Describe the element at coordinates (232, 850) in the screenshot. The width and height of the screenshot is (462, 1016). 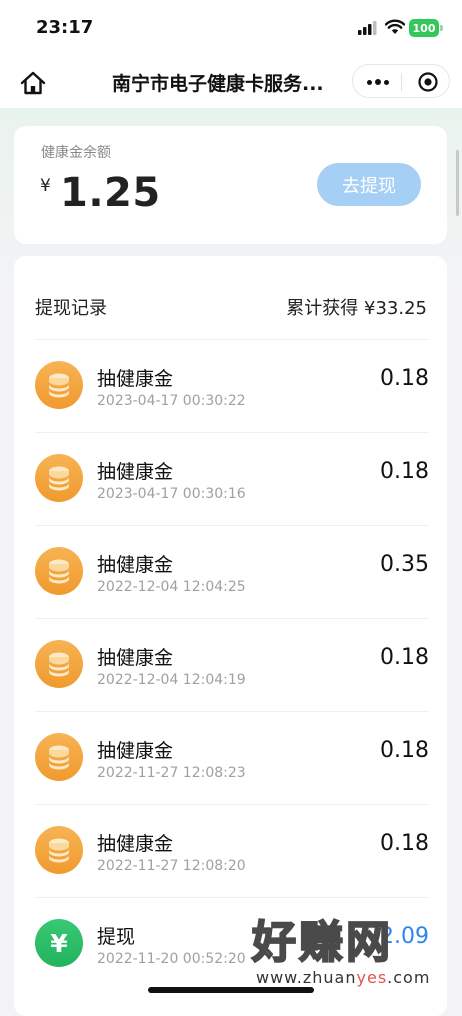
I see `record-row: 抽健康金 2022-11-27 12:08:20 0.18` at that location.